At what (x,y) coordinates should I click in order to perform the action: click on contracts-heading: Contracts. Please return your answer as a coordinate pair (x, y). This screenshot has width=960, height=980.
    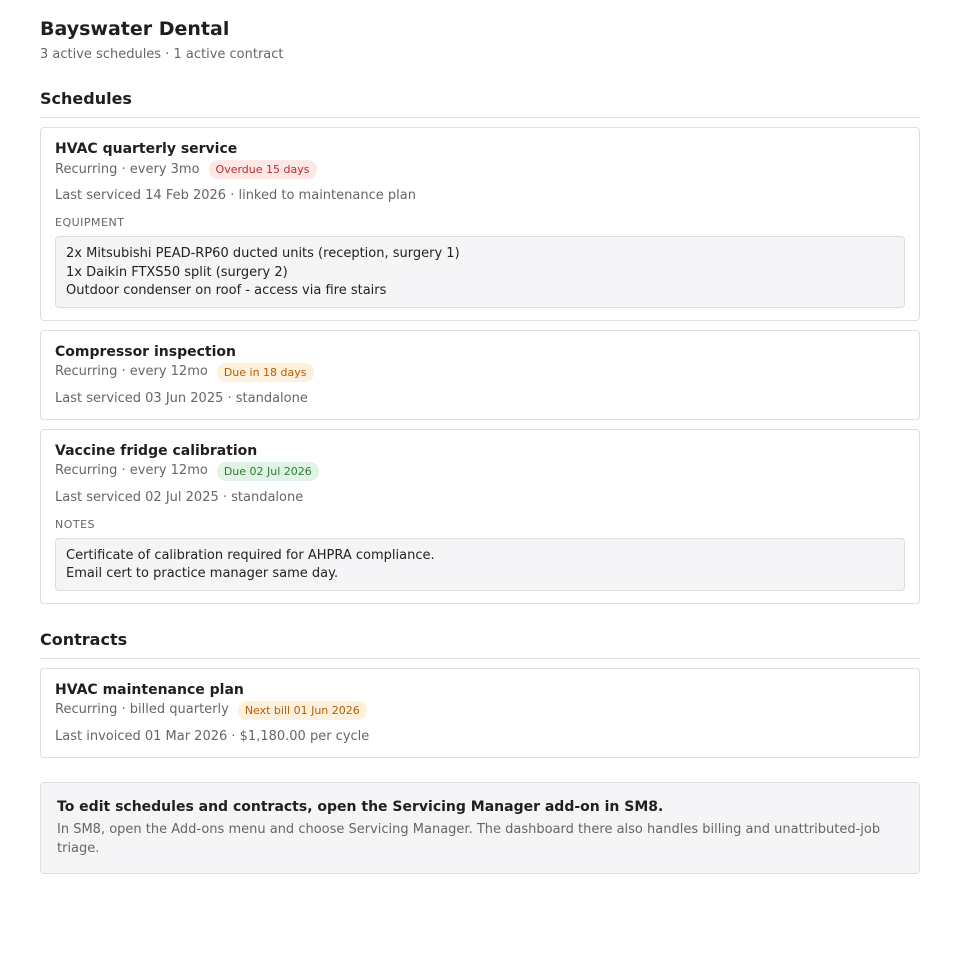
    Looking at the image, I should click on (480, 644).